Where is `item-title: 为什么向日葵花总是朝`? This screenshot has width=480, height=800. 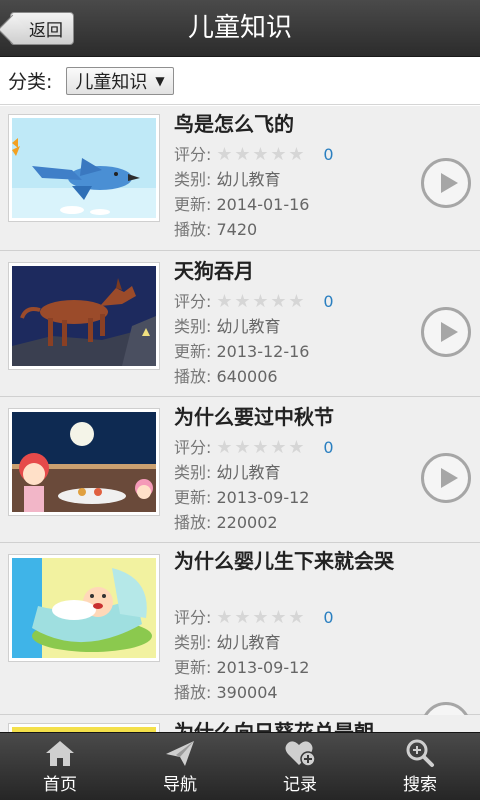
item-title: 为什么向日葵花总是朝 is located at coordinates (274, 726).